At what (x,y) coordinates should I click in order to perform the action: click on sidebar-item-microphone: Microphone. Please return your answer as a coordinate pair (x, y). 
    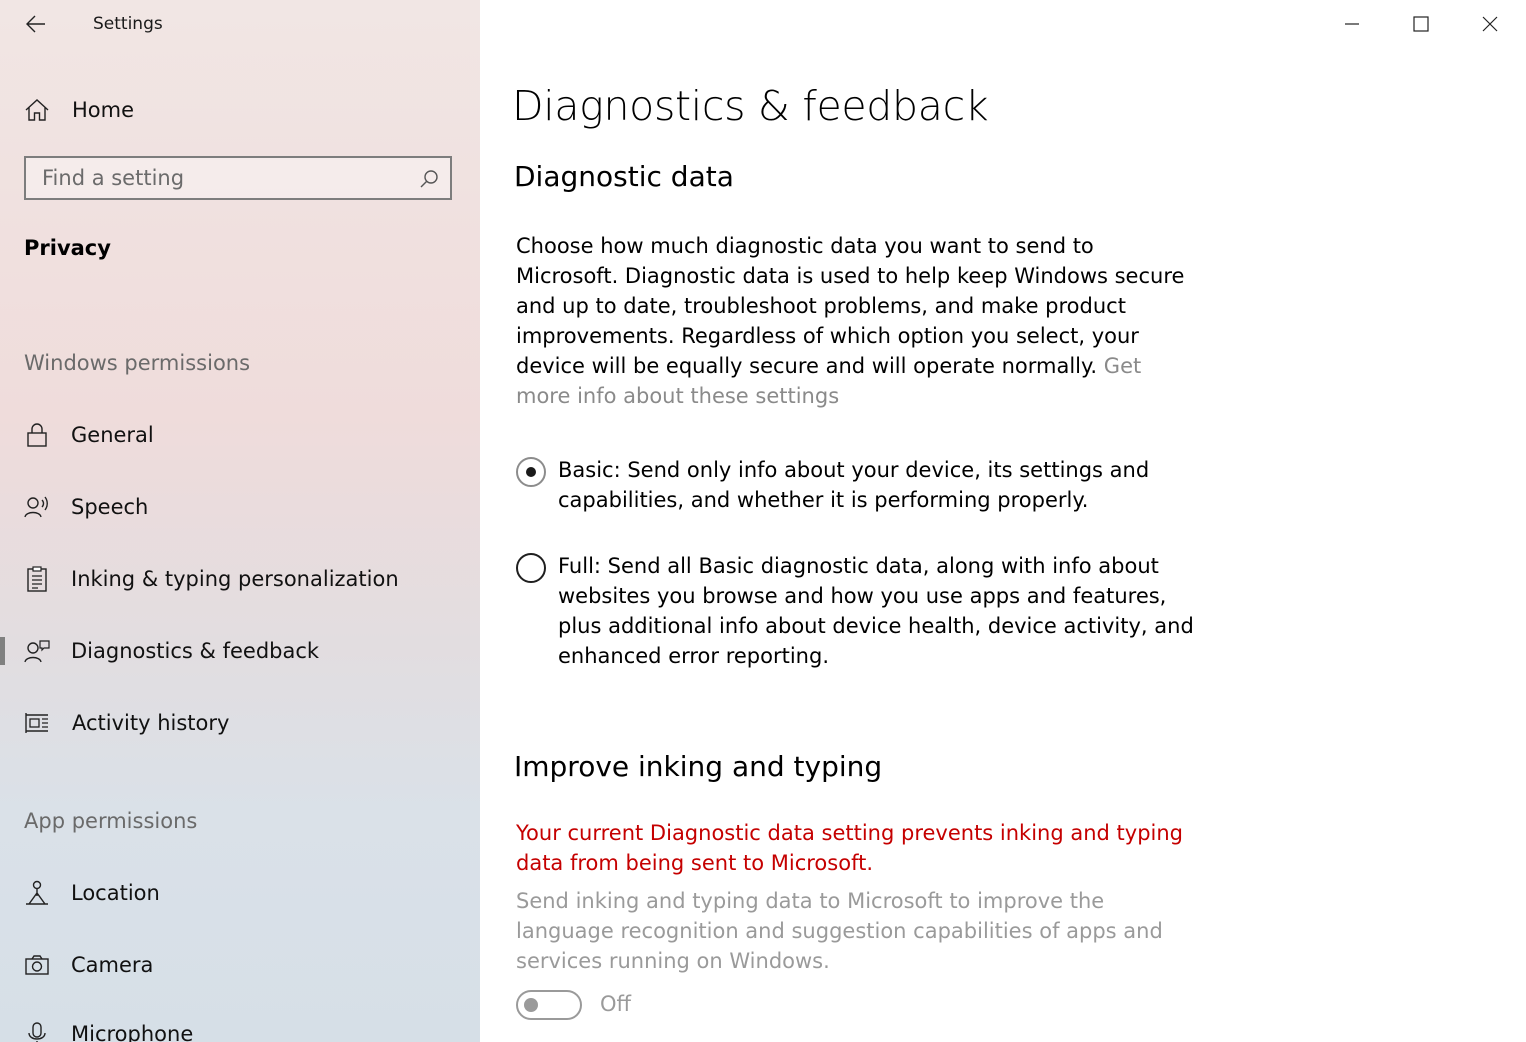
    Looking at the image, I should click on (240, 1025).